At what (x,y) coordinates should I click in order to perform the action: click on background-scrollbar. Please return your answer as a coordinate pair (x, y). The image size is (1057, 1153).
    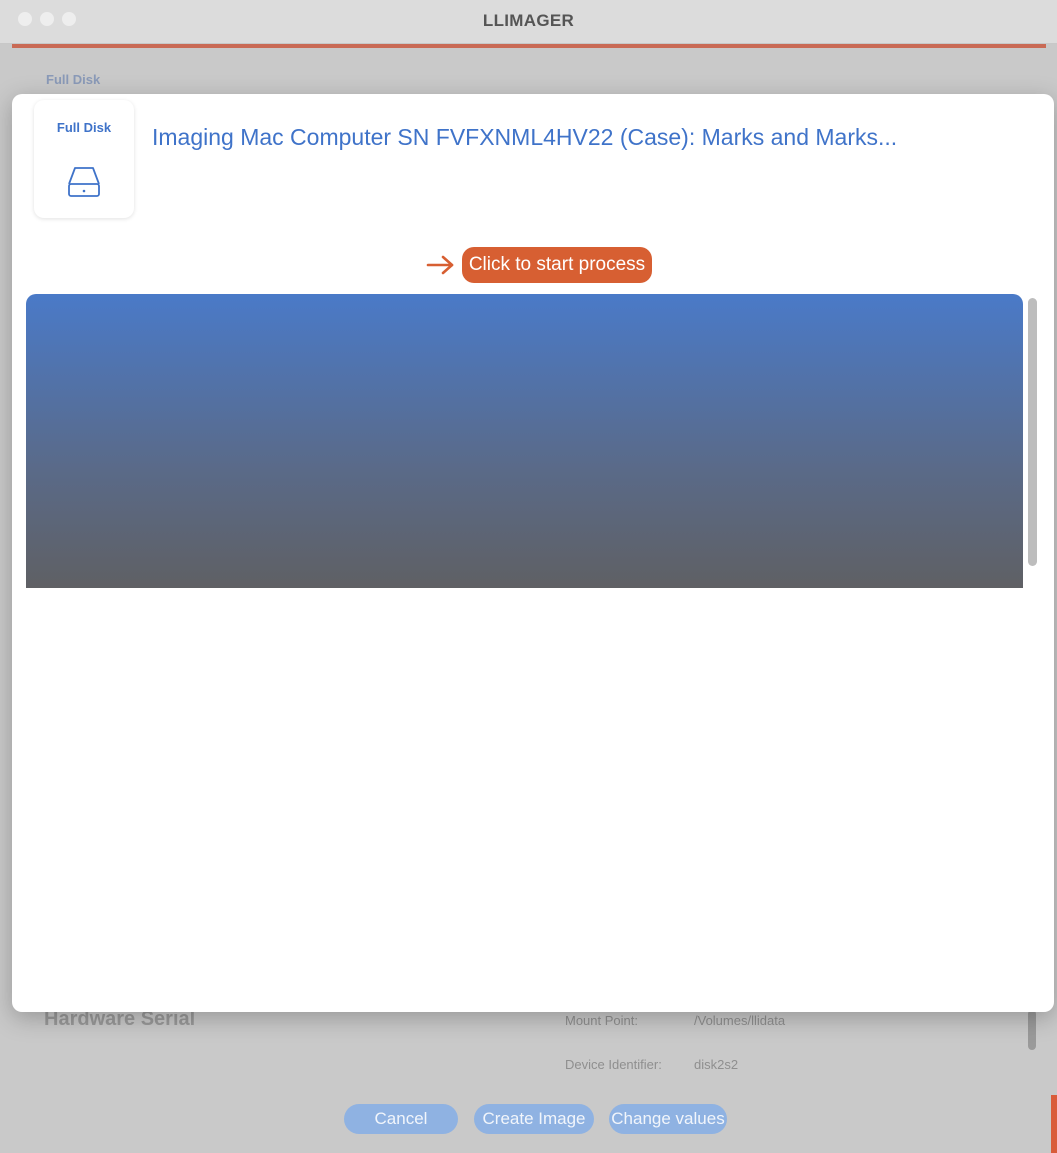
    Looking at the image, I should click on (1032, 1030).